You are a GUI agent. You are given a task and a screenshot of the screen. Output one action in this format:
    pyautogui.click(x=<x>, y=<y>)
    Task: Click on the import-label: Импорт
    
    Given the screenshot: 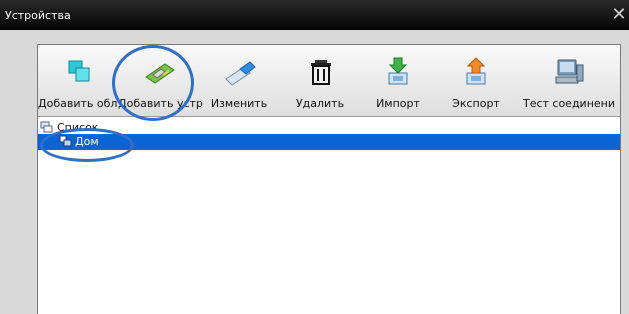 What is the action you would take?
    pyautogui.click(x=398, y=103)
    